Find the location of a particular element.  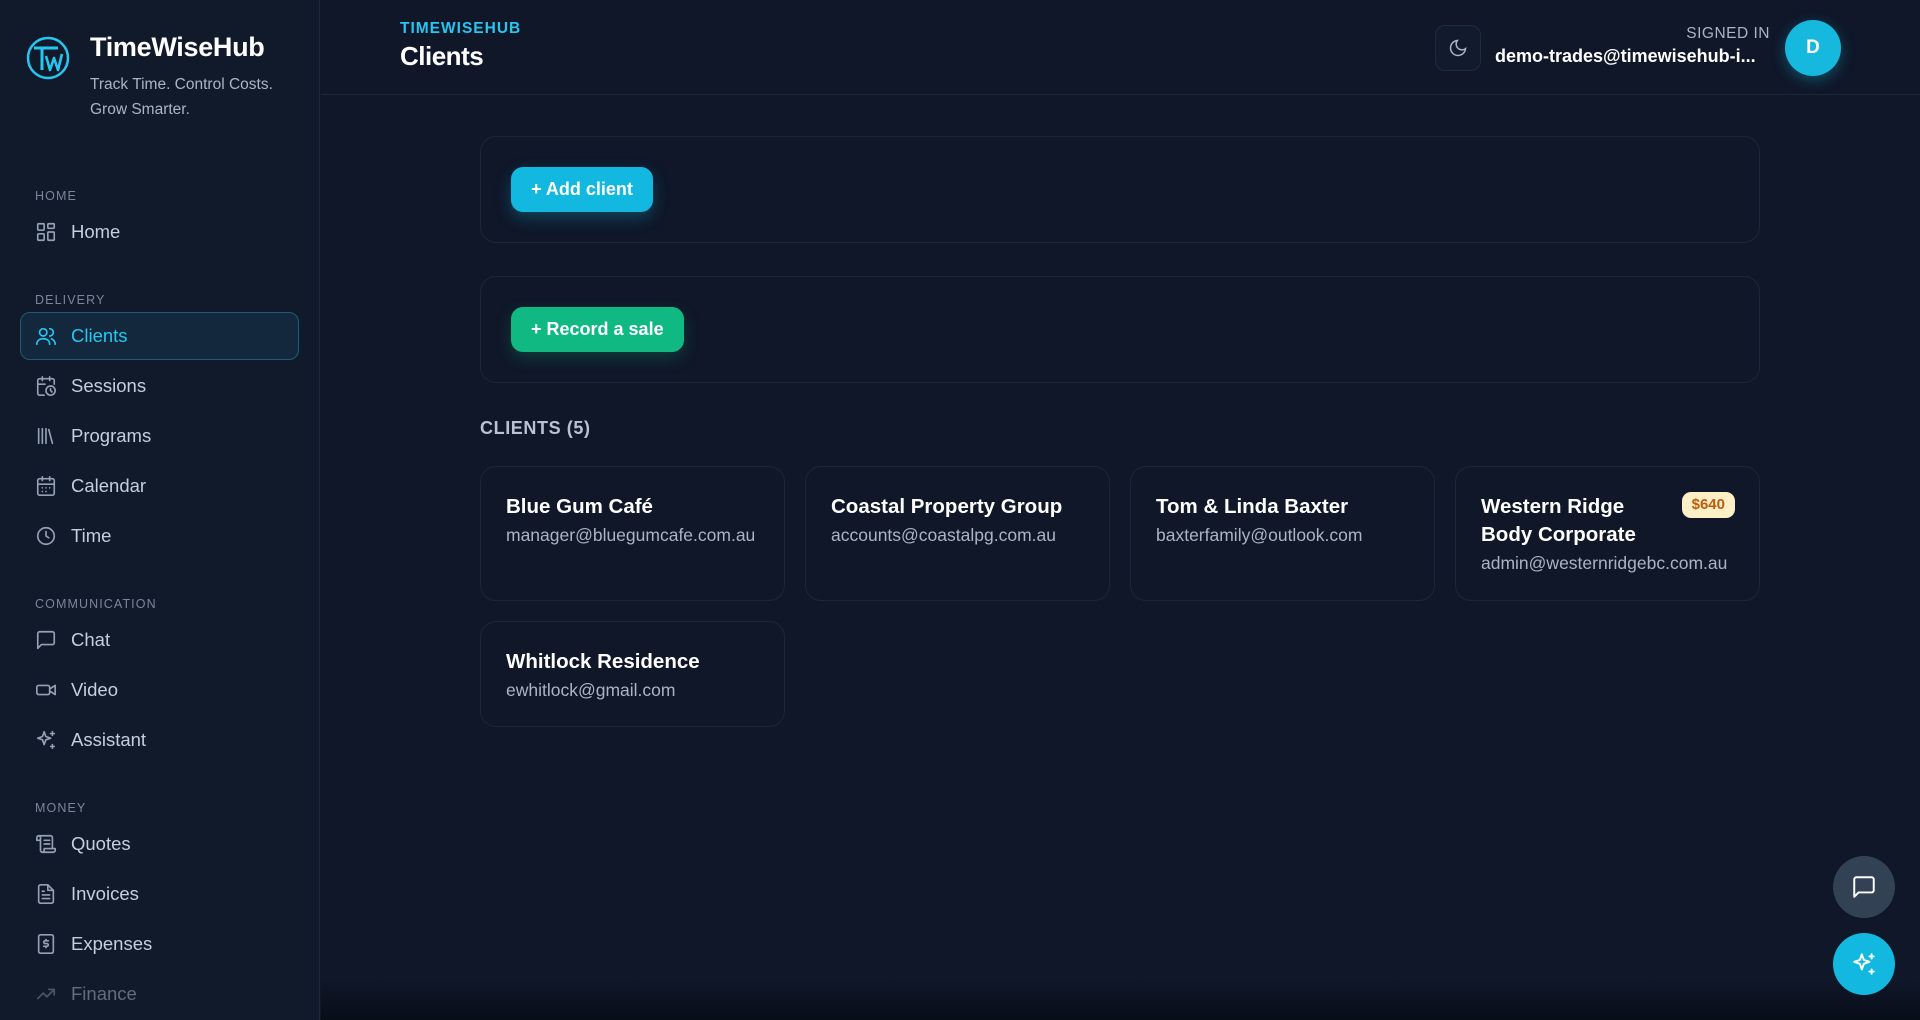

sidebar-item-chat: Chat is located at coordinates (159, 640).